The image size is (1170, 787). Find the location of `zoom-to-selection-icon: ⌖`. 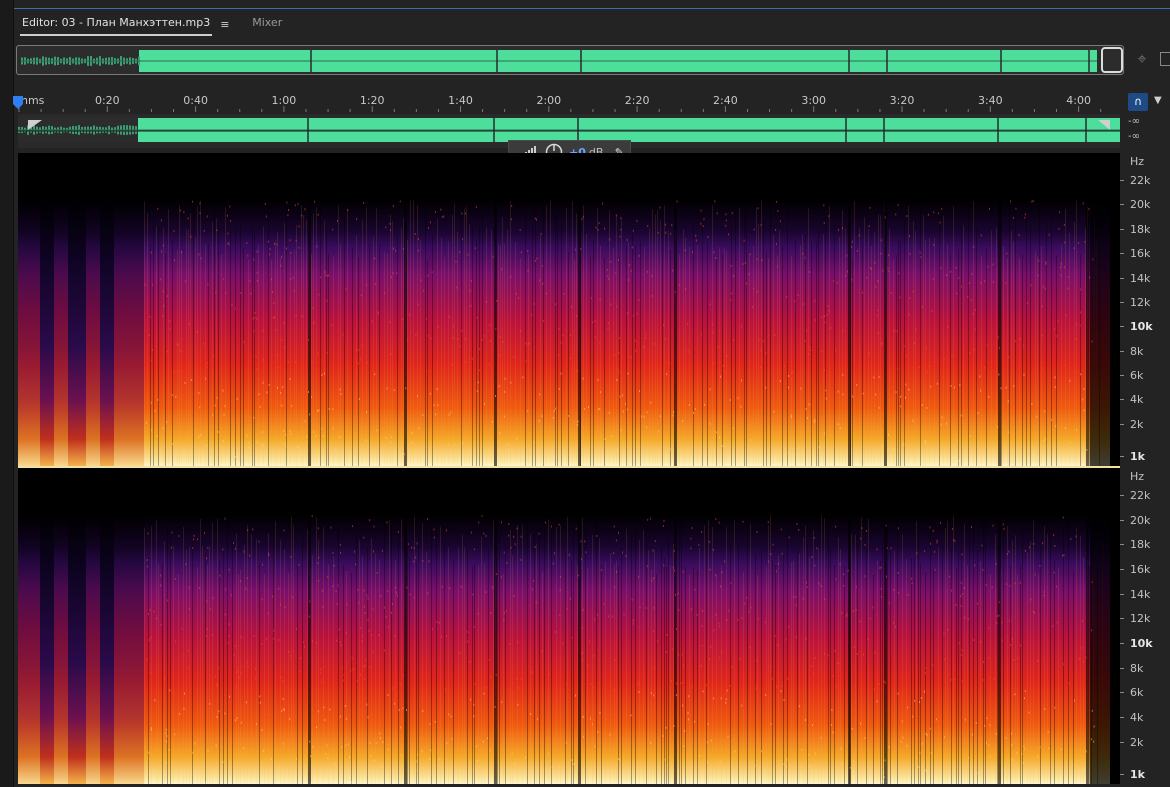

zoom-to-selection-icon: ⌖ is located at coordinates (1142, 59).